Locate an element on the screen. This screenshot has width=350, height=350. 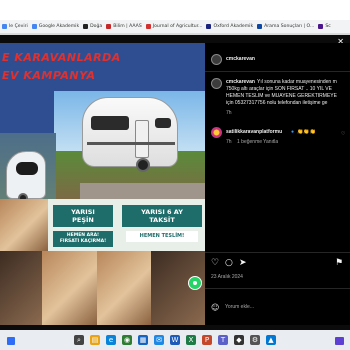
sc-icon is located at coordinates (321, 26).